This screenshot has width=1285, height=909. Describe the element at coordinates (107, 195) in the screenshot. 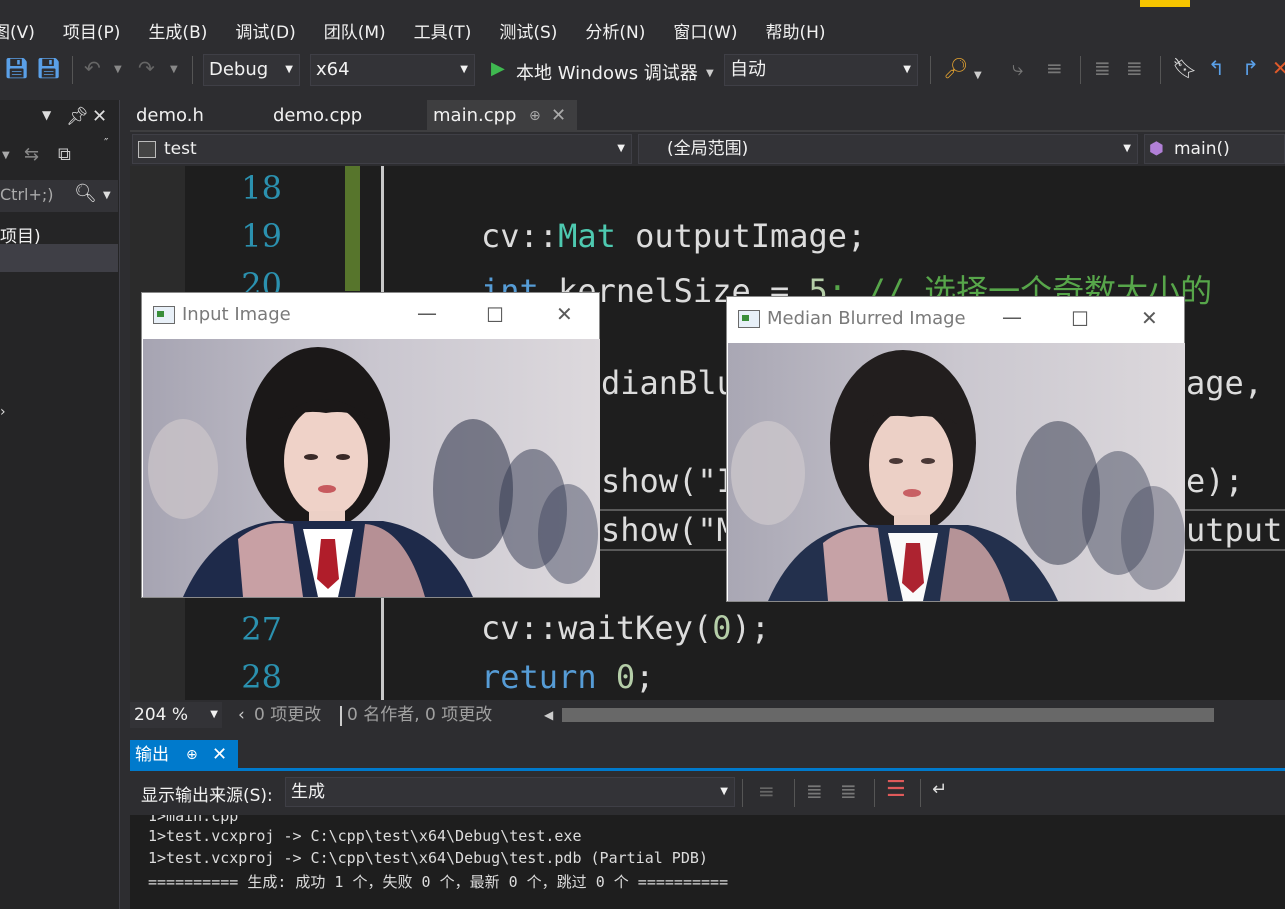

I see `search-dropdown-icon: ▼` at that location.